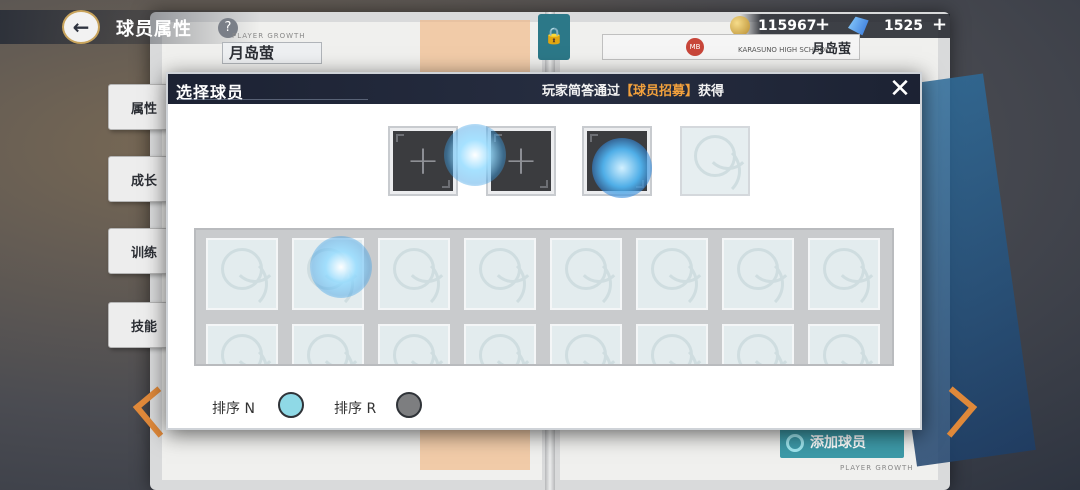 The height and width of the screenshot is (490, 1080). I want to click on sort-n-toggle, so click(291, 405).